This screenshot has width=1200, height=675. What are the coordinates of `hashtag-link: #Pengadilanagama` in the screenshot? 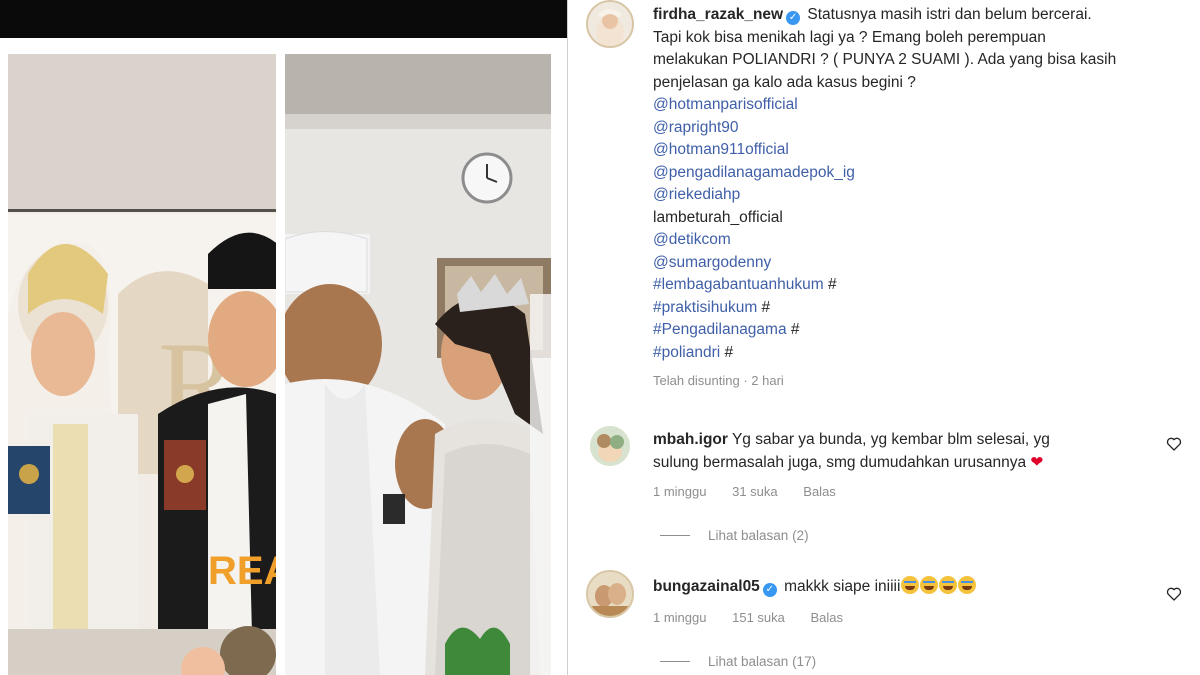 It's located at (720, 329).